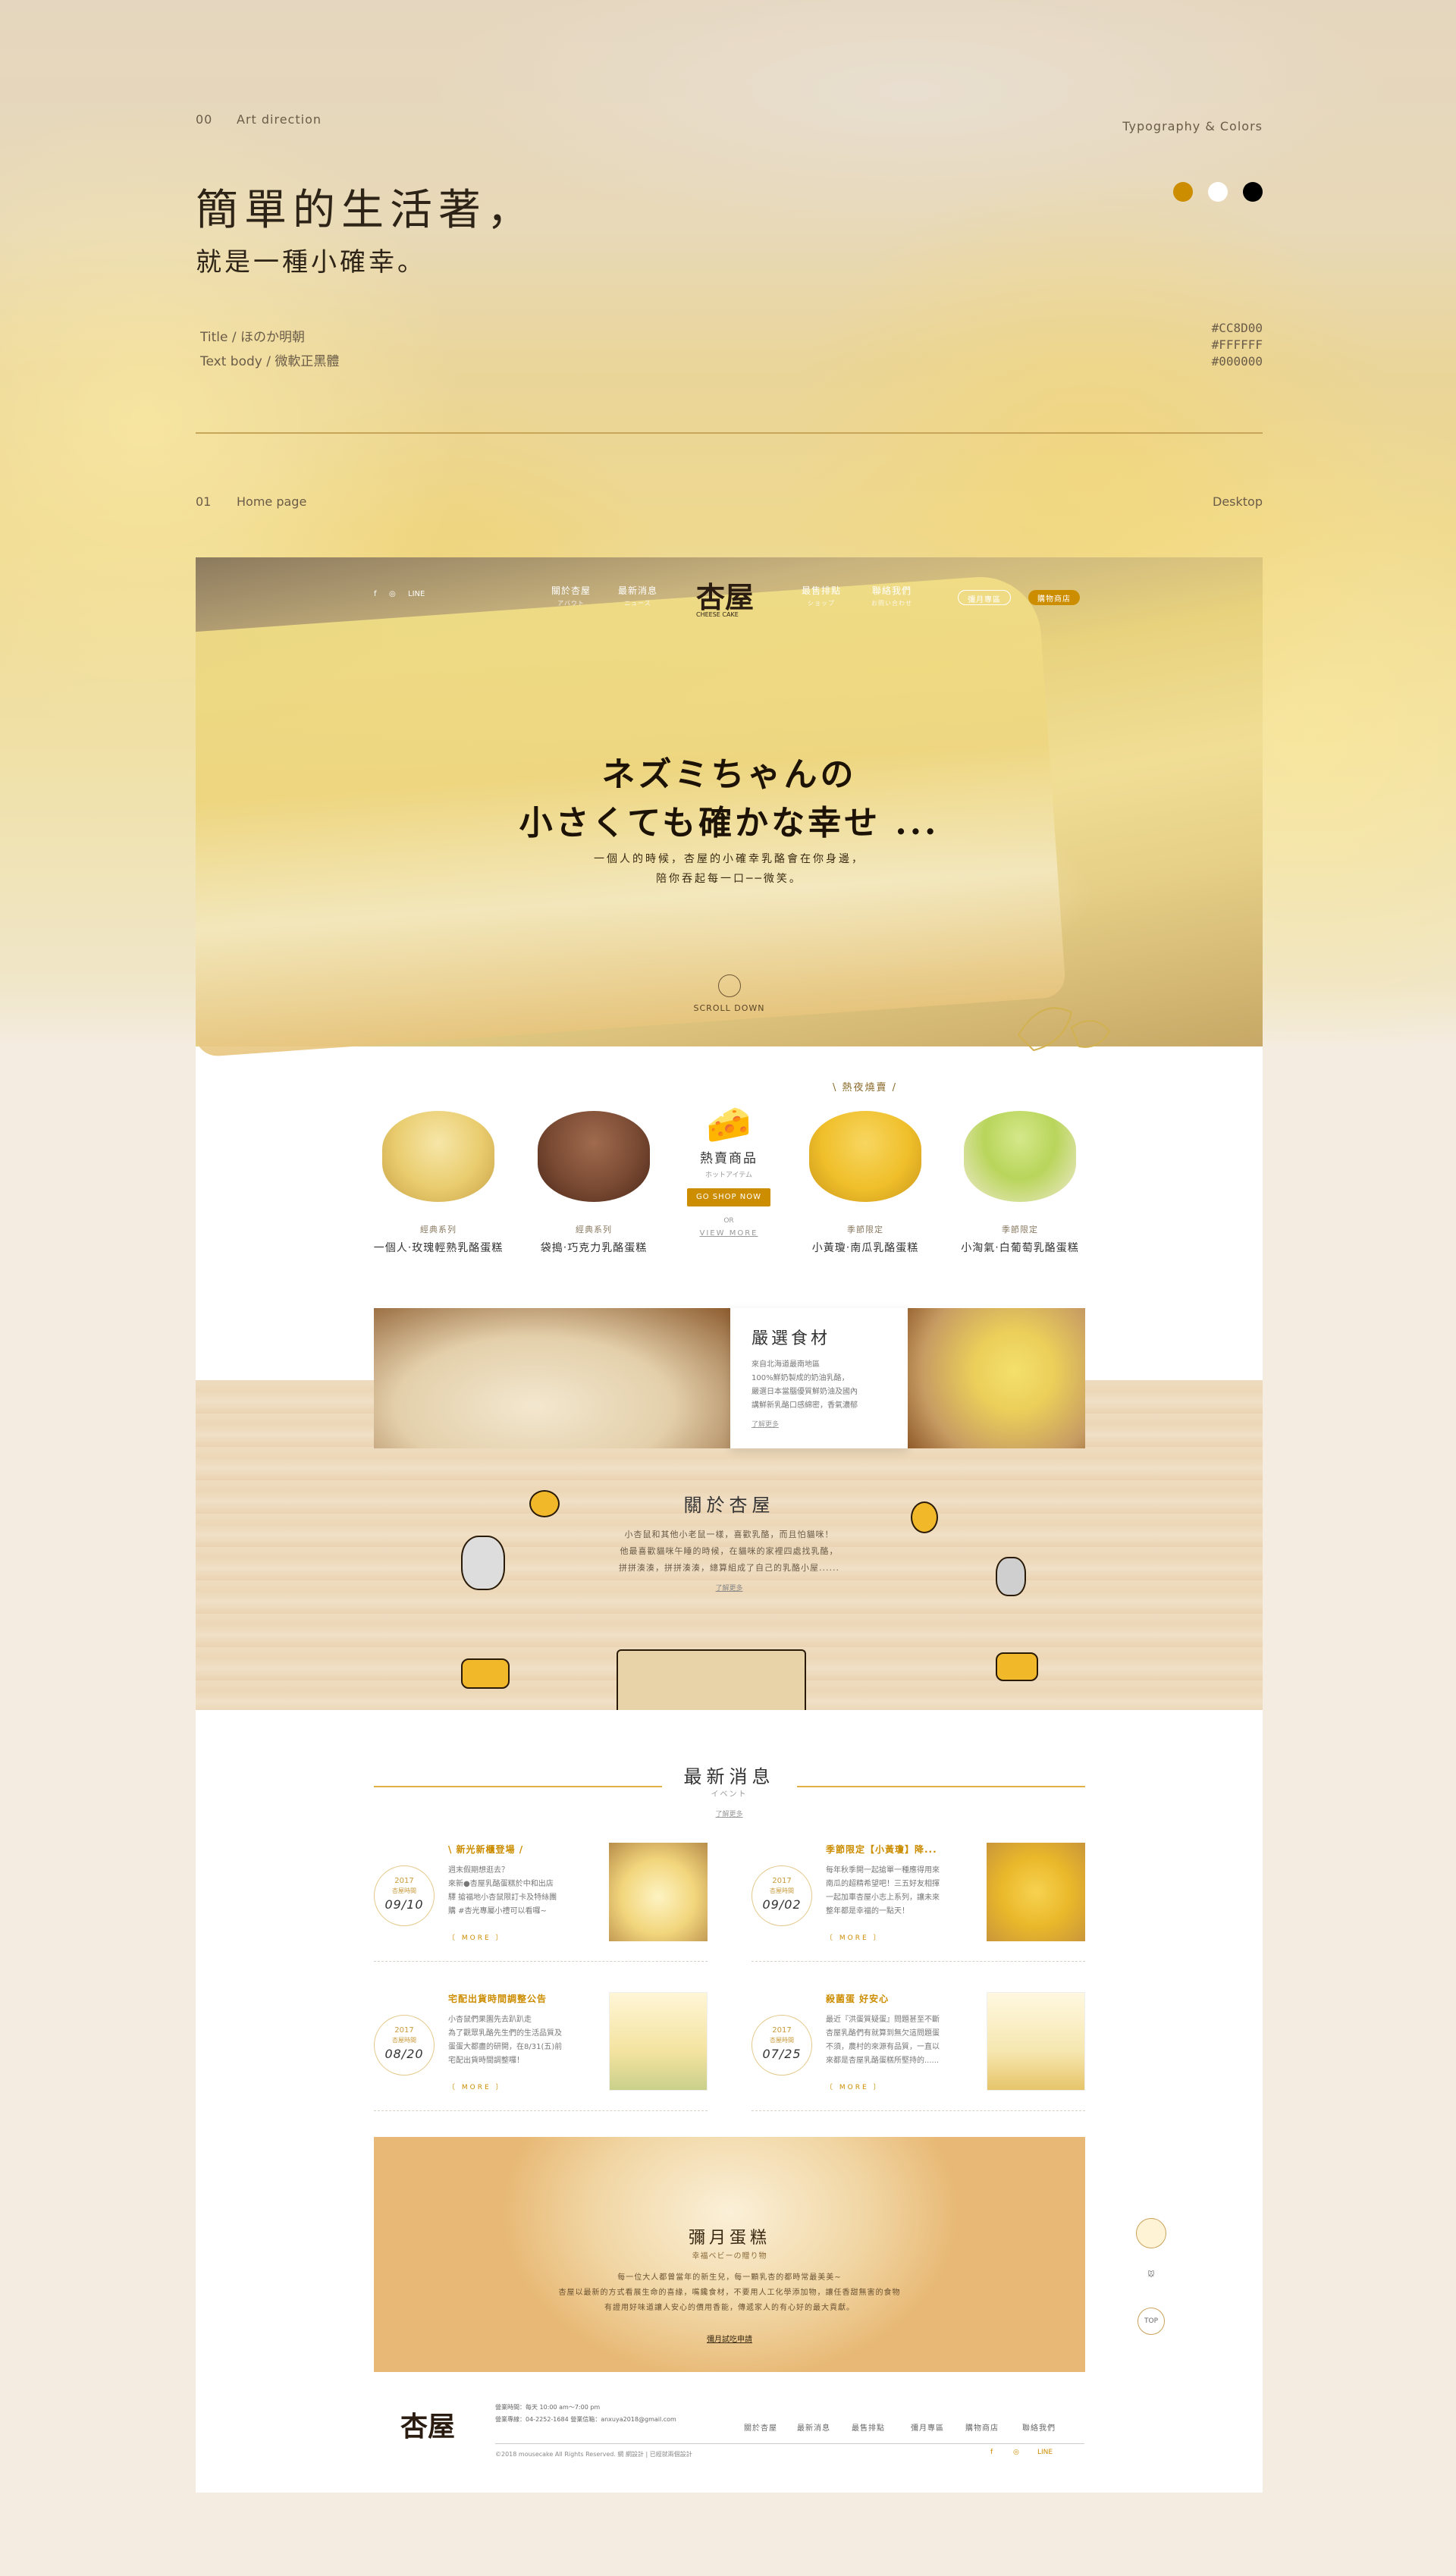 This screenshot has width=1456, height=2576. I want to click on news-title: 殺菌蛋 好安心, so click(858, 1999).